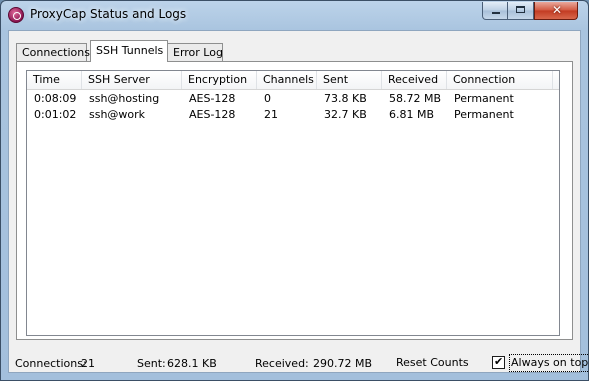 This screenshot has height=381, width=589. I want to click on column-header-ssh-server: SSH Server, so click(132, 80).